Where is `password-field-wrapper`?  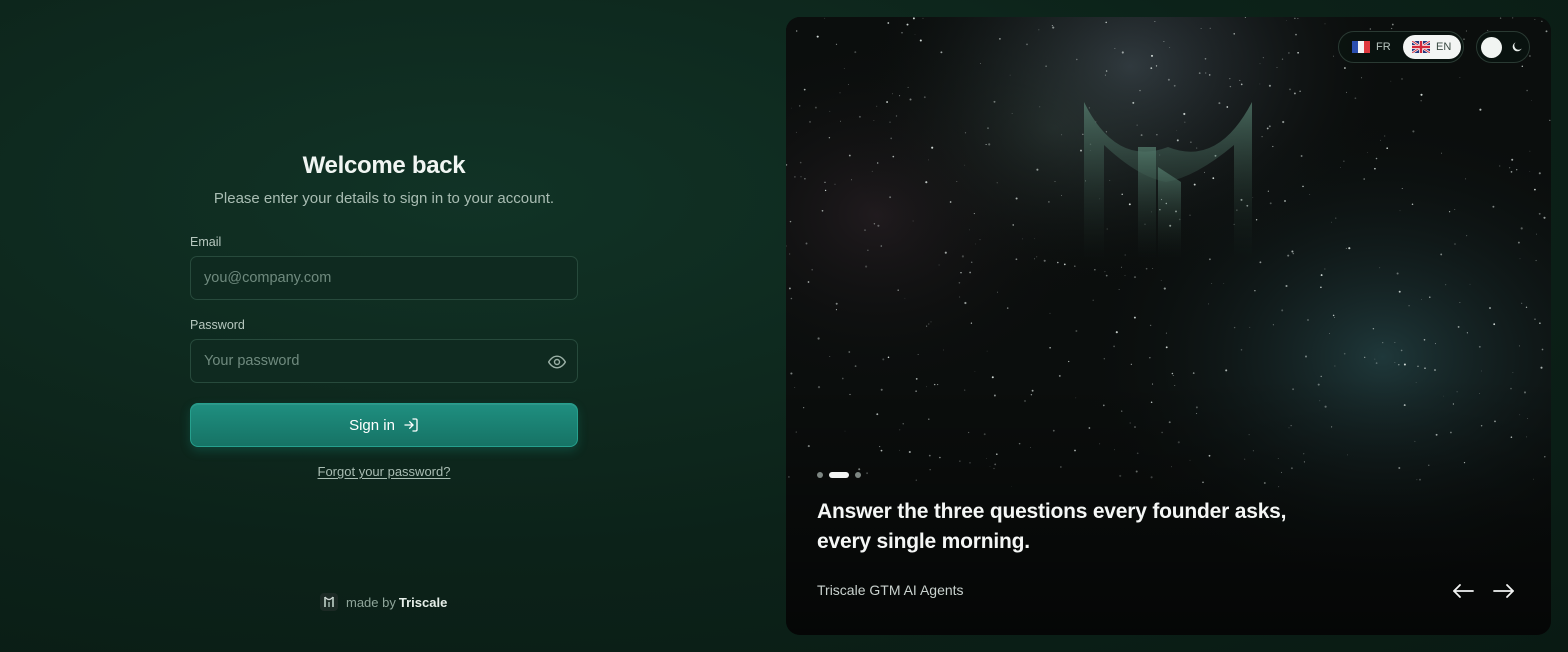
password-field-wrapper is located at coordinates (384, 361).